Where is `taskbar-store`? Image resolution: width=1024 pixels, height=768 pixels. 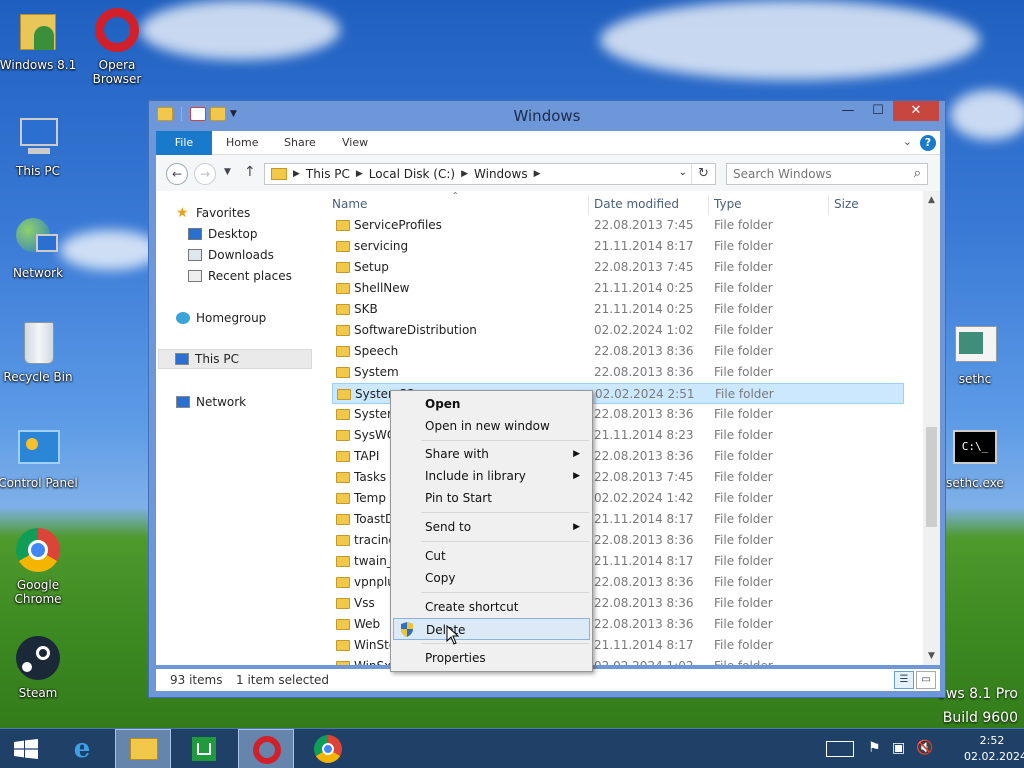 taskbar-store is located at coordinates (204, 748).